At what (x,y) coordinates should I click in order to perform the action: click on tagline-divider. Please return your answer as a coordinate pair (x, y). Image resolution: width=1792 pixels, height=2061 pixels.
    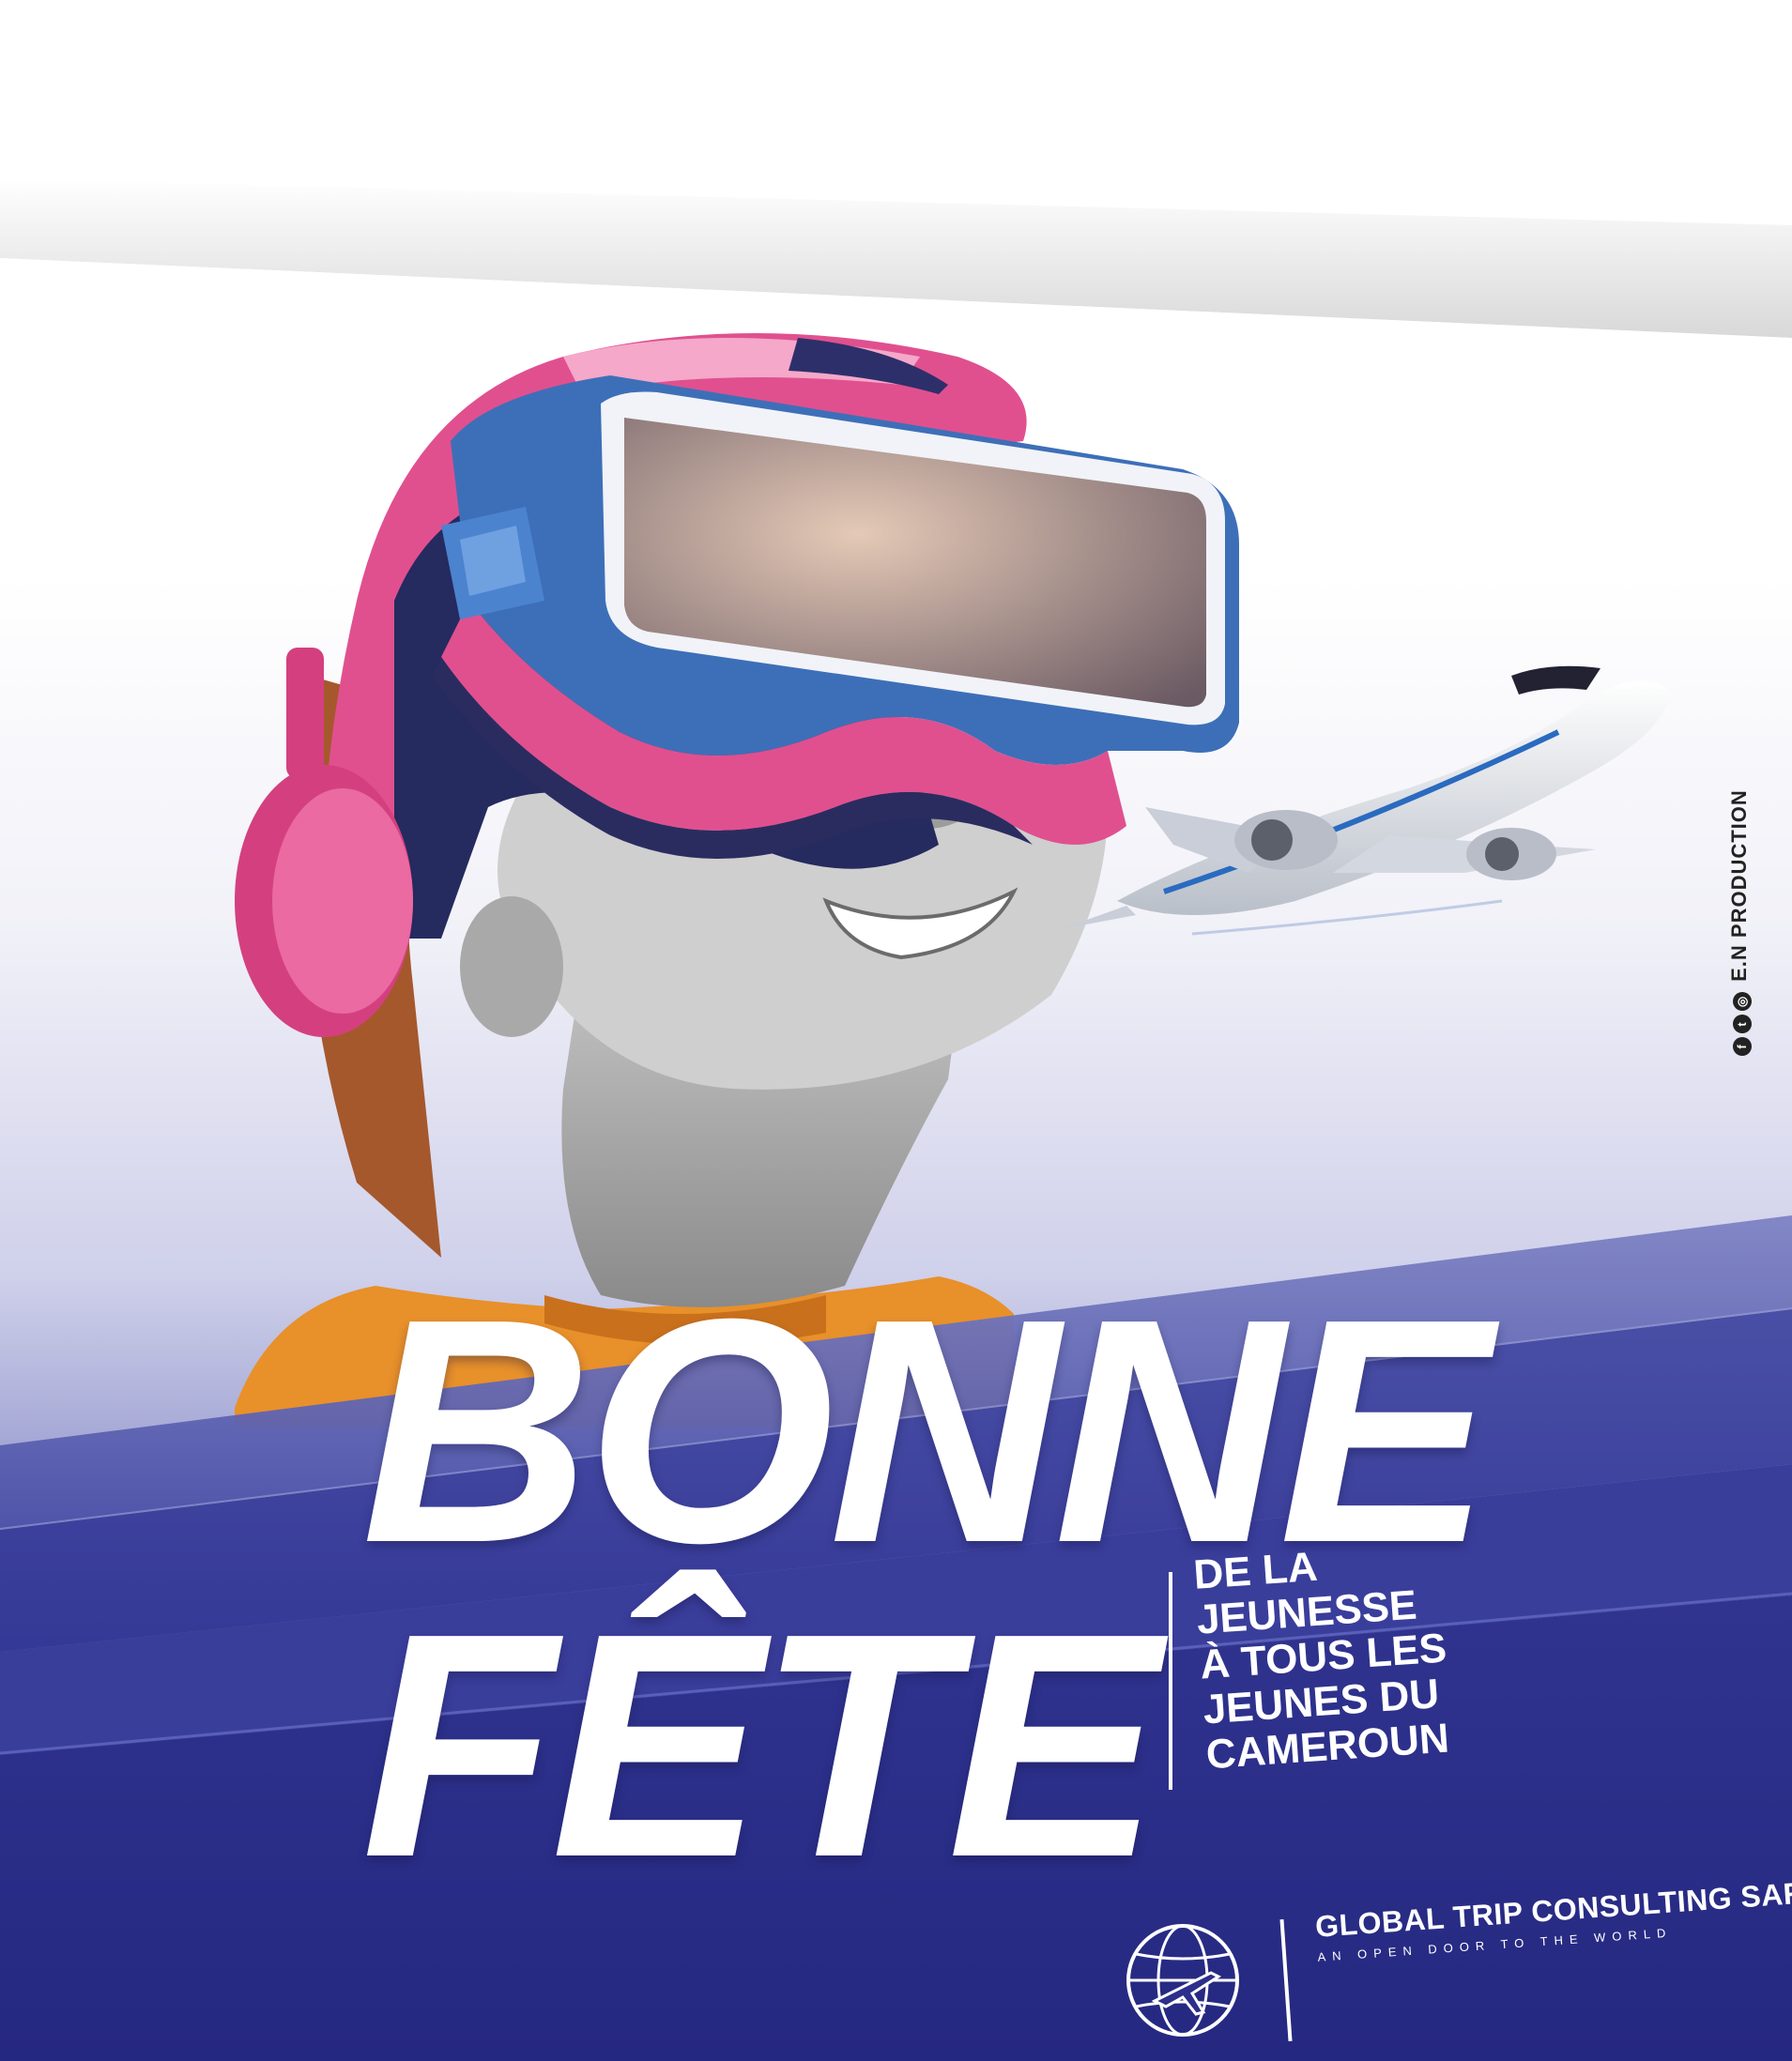
    Looking at the image, I should click on (1170, 1681).